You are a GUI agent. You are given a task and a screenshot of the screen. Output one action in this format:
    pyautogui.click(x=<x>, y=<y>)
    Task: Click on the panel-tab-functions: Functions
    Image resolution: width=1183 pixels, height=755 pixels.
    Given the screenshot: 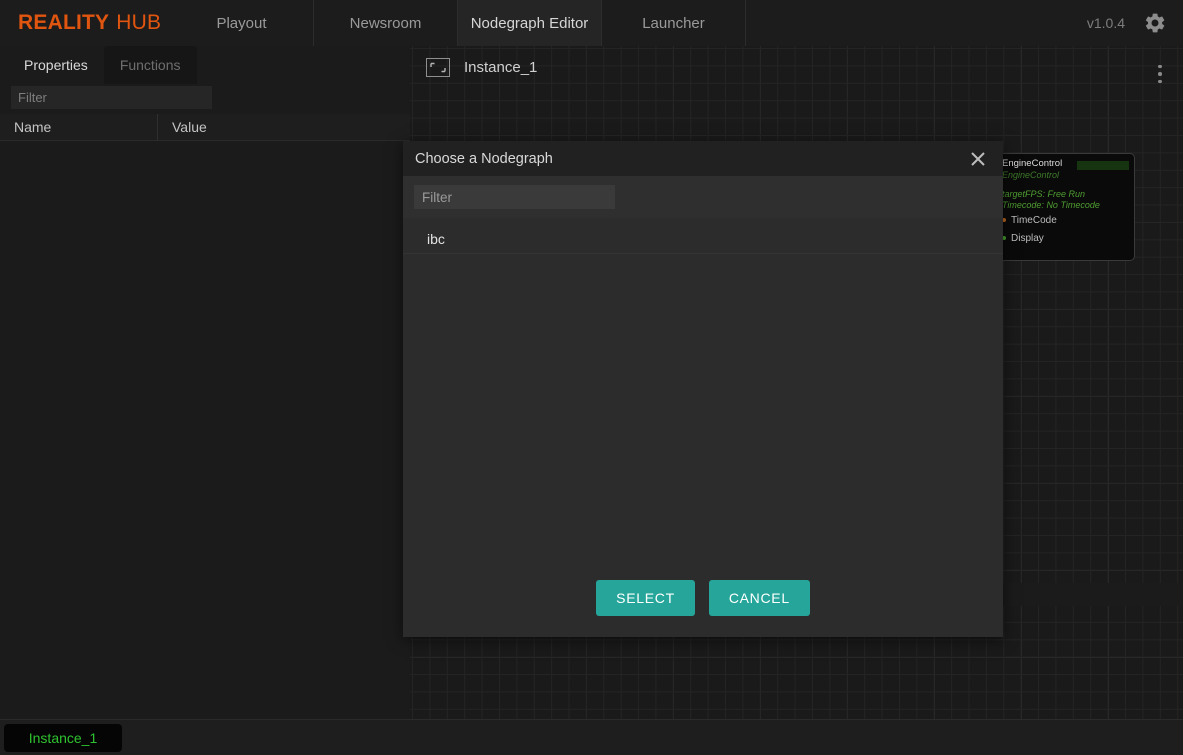 What is the action you would take?
    pyautogui.click(x=150, y=65)
    